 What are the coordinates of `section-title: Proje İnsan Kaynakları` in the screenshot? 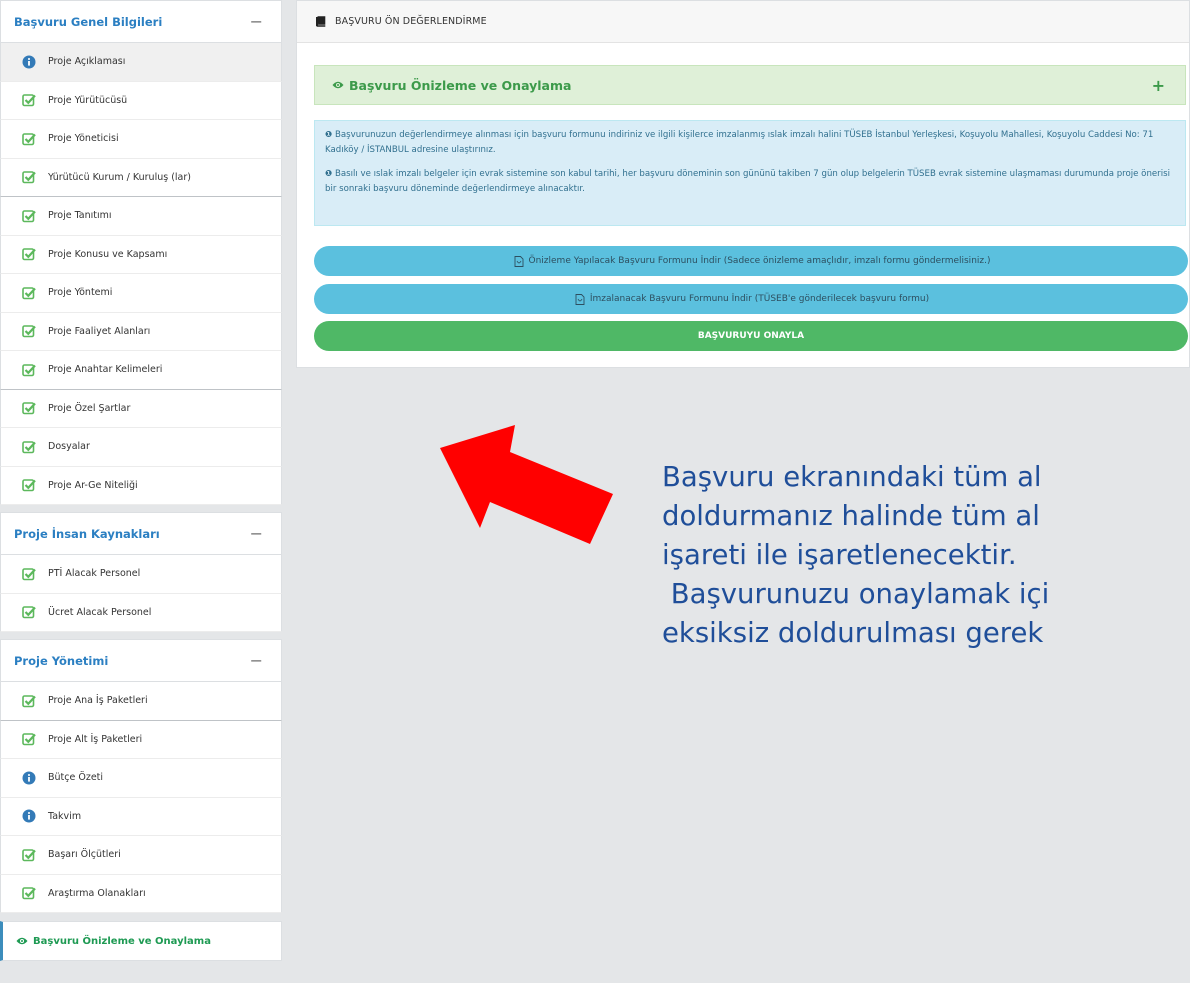 It's located at (87, 533).